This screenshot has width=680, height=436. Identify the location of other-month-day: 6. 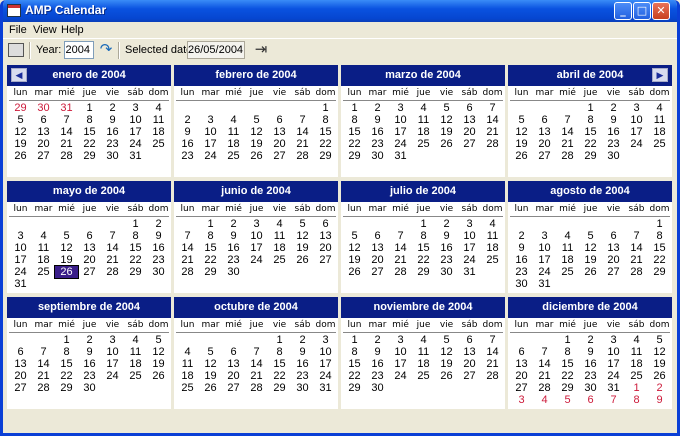
(590, 400).